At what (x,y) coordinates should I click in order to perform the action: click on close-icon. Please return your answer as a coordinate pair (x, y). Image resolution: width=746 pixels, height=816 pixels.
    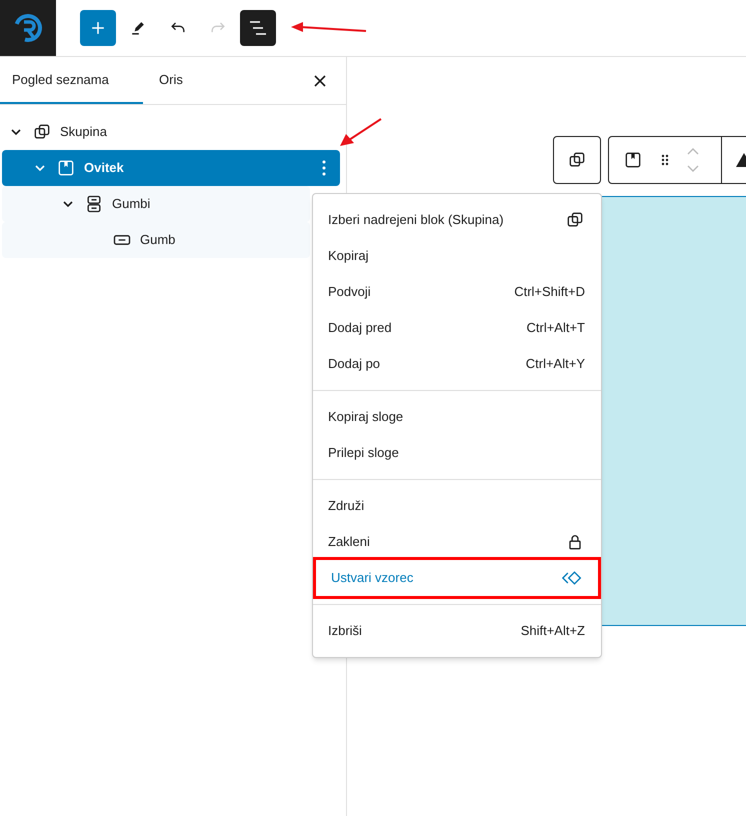
    Looking at the image, I should click on (320, 80).